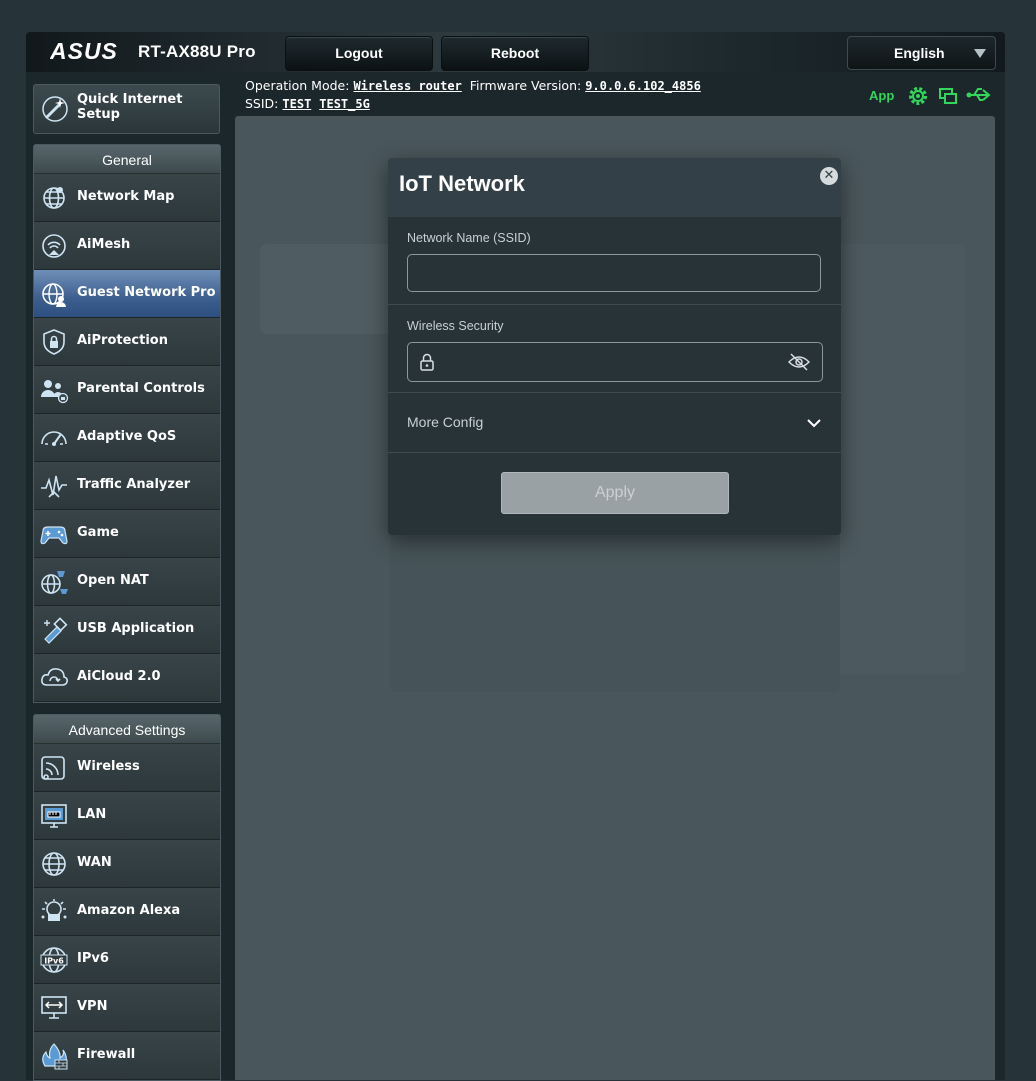 This screenshot has width=1036, height=1081. I want to click on security-field-label: Wireless Security, so click(455, 326).